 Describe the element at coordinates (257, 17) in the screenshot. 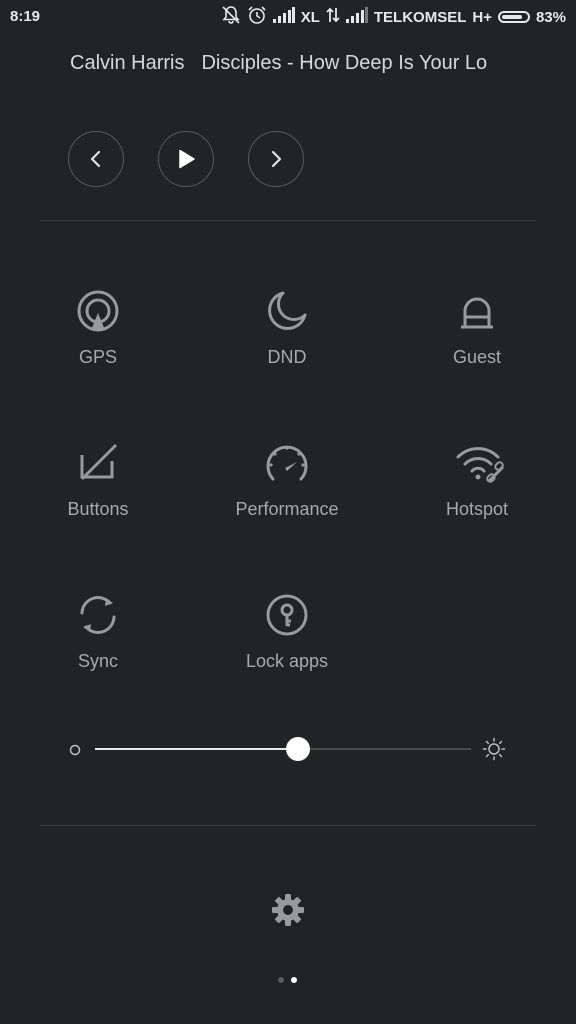

I see `alarm-icon` at that location.